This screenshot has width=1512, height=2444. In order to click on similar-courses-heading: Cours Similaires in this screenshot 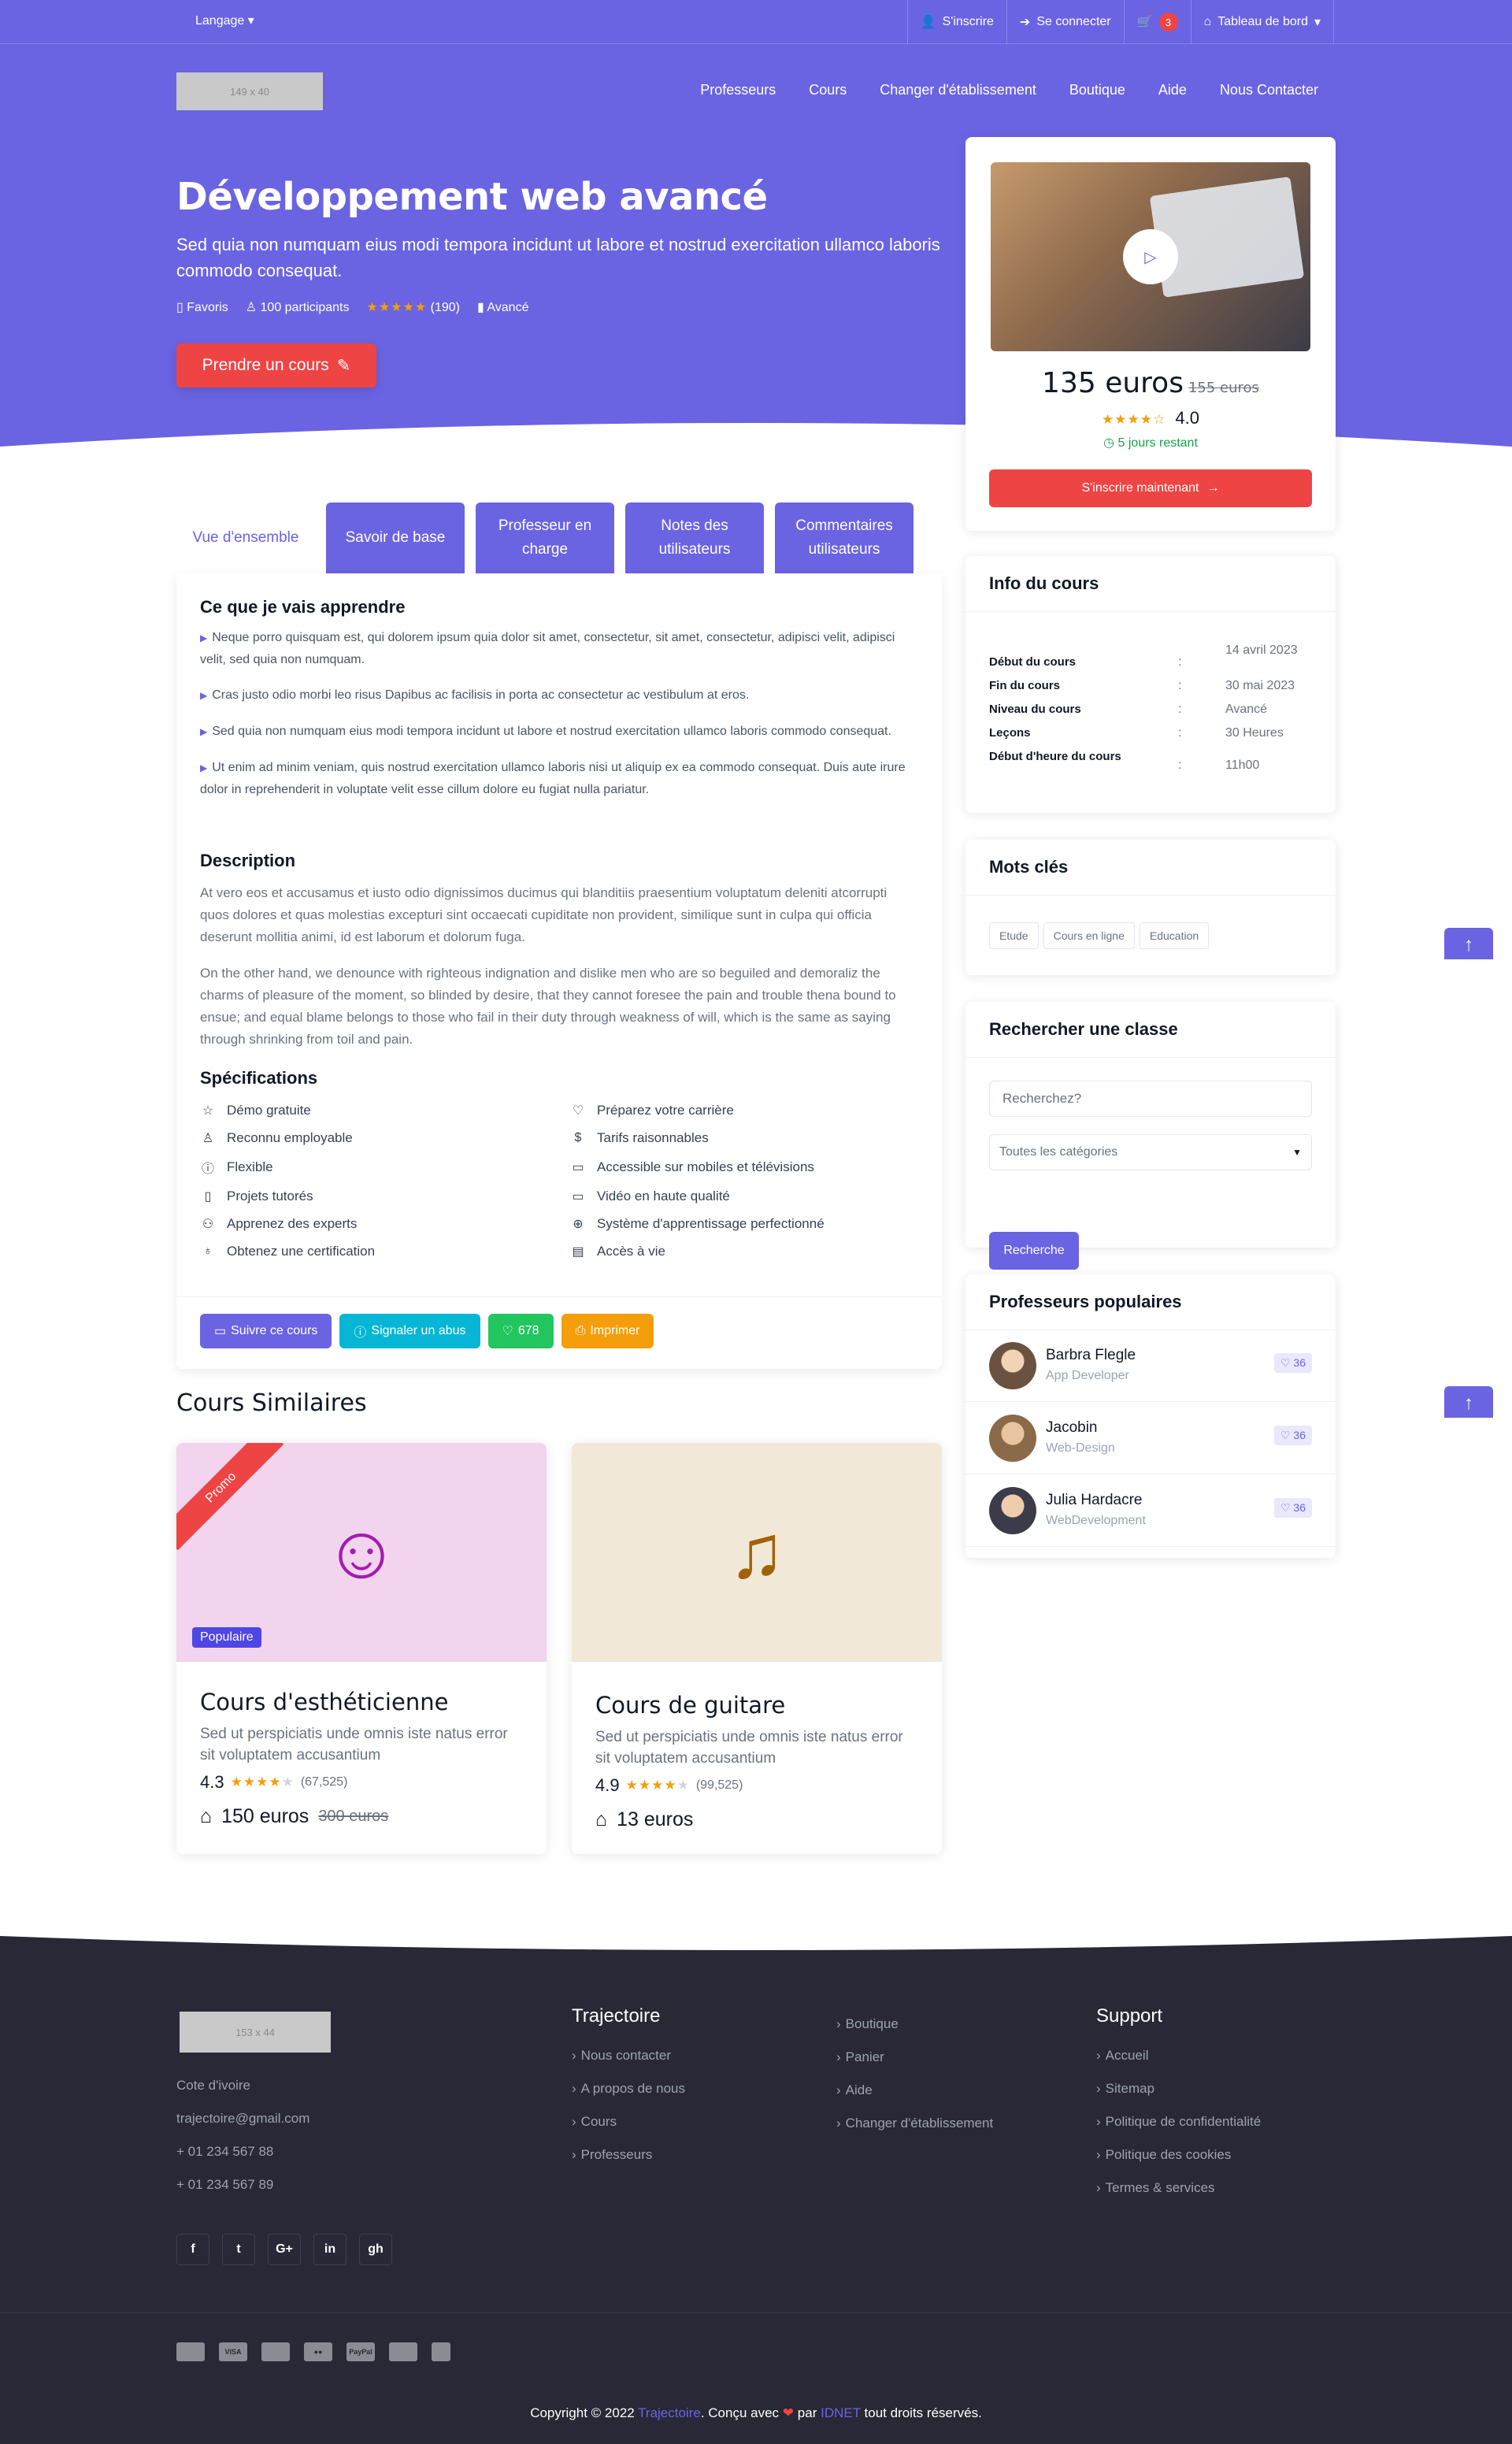, I will do `click(271, 1403)`.